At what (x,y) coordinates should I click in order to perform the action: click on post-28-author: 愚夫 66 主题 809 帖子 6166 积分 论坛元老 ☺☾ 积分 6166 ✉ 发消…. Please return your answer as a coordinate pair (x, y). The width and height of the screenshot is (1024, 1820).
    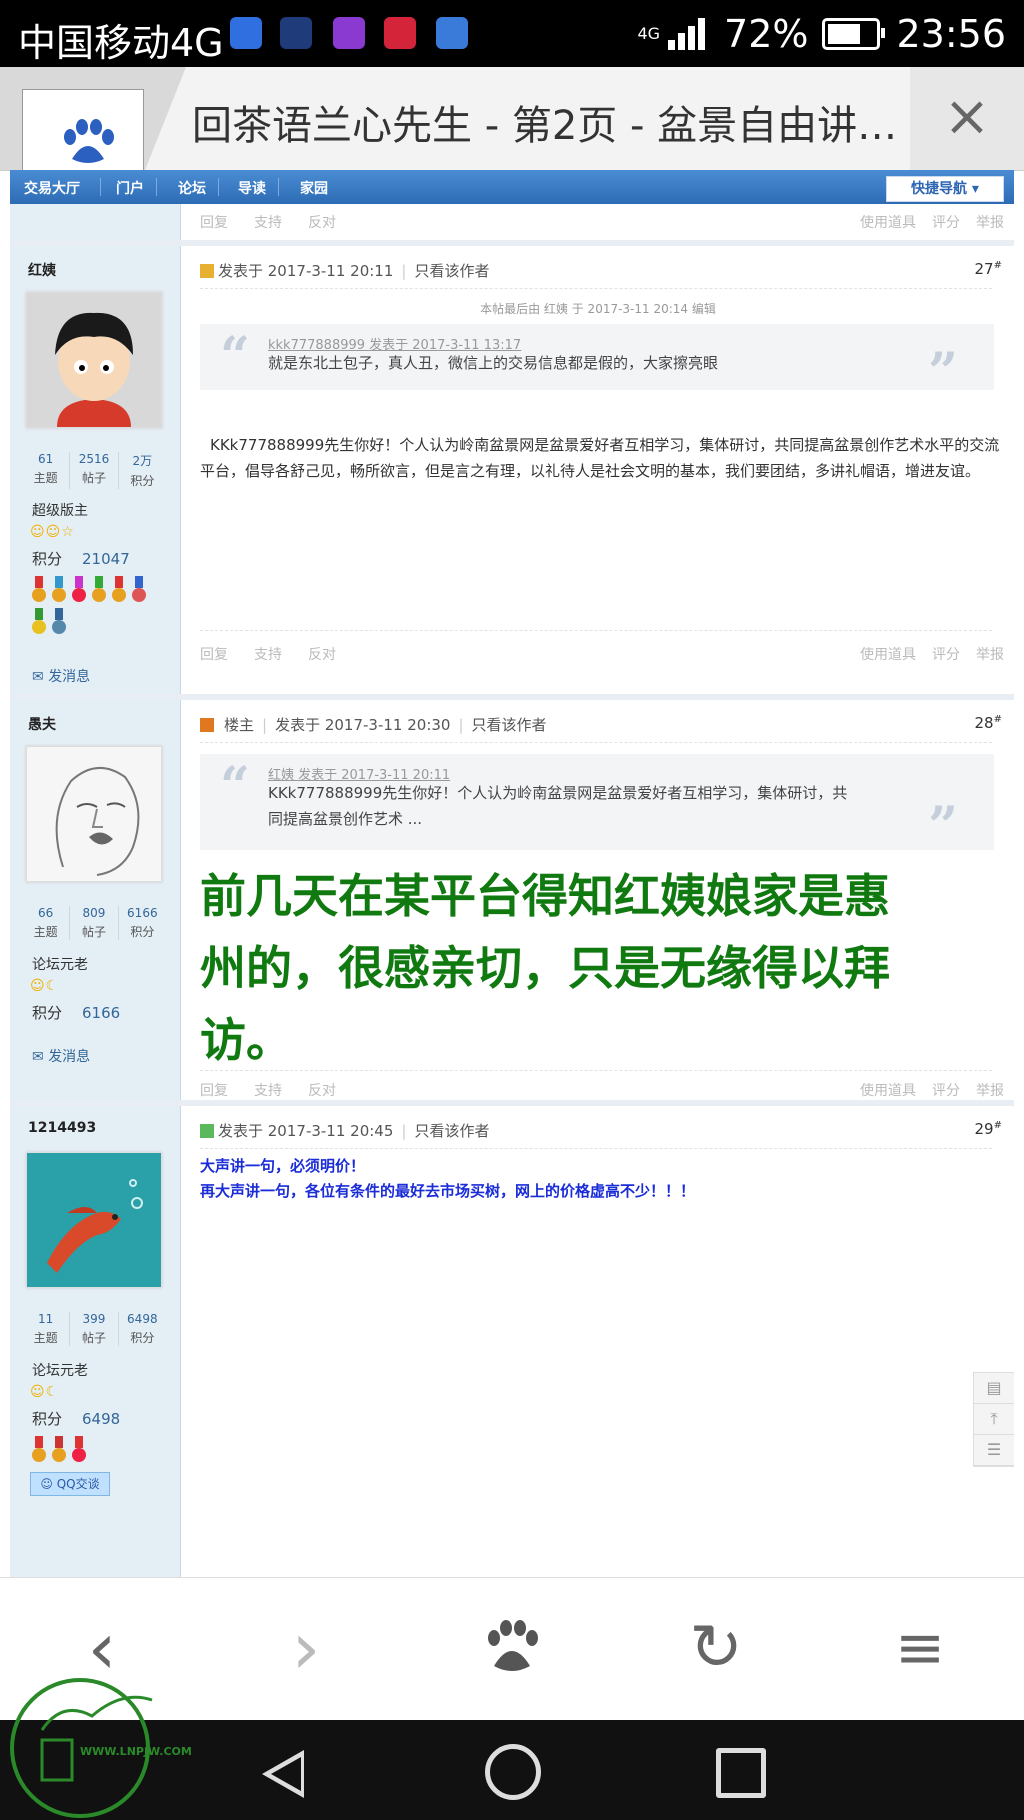
    Looking at the image, I should click on (95, 900).